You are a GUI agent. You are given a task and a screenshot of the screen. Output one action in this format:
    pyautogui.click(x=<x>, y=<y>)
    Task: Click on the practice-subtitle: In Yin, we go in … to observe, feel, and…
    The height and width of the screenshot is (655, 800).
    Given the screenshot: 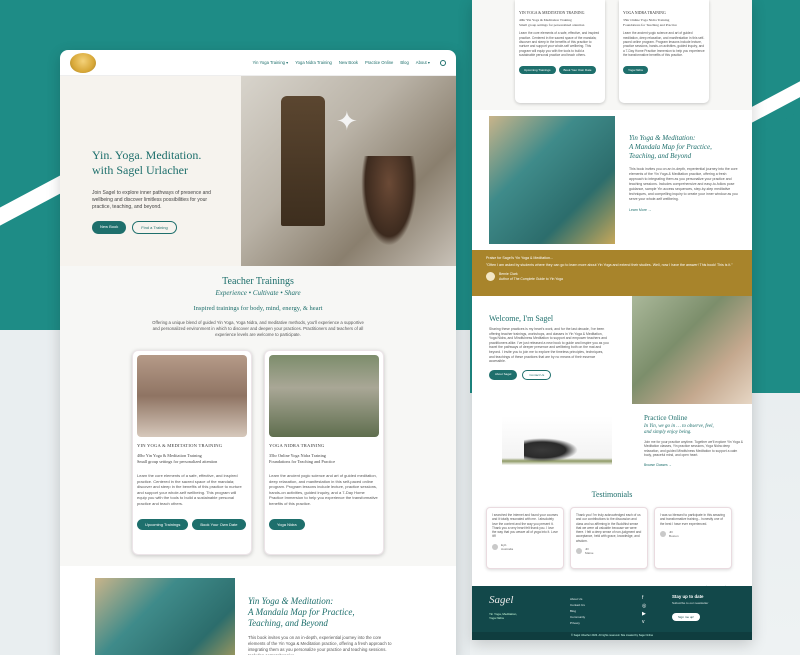 What is the action you would take?
    pyautogui.click(x=694, y=430)
    